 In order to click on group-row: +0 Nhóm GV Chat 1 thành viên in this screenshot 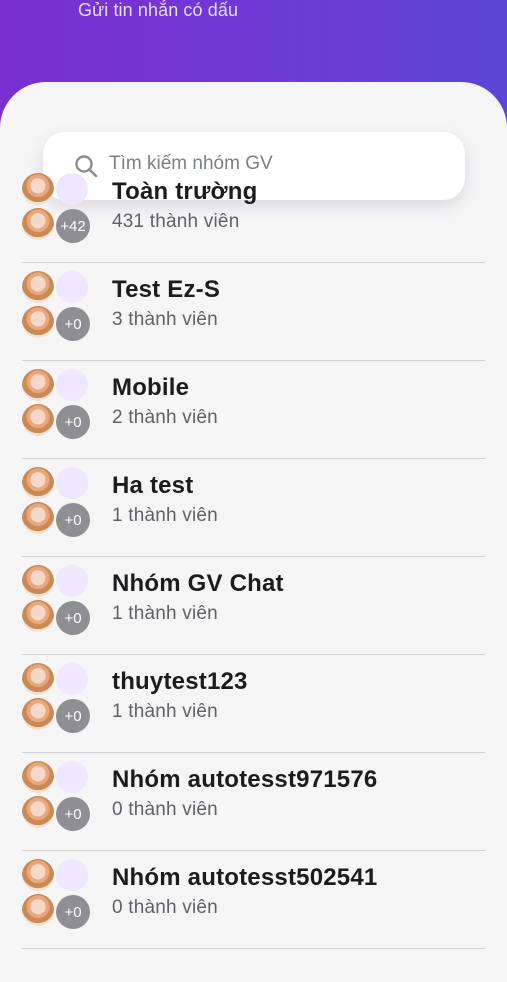, I will do `click(253, 606)`.